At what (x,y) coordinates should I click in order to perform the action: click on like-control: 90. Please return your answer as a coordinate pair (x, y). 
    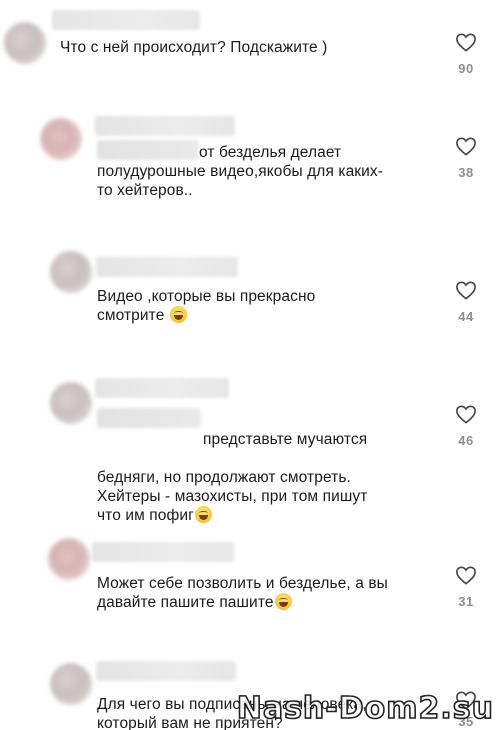
    Looking at the image, I should click on (466, 54).